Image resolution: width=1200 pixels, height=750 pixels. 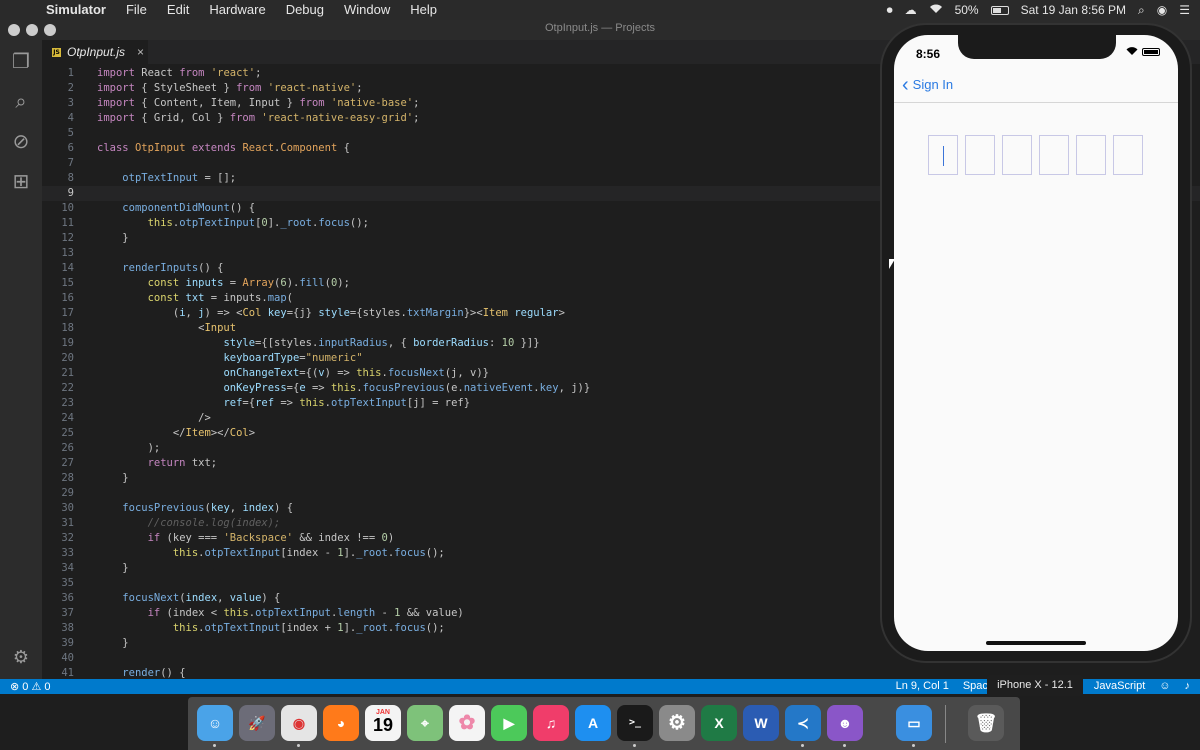 I want to click on notification-center-icon: ☰, so click(x=1184, y=10).